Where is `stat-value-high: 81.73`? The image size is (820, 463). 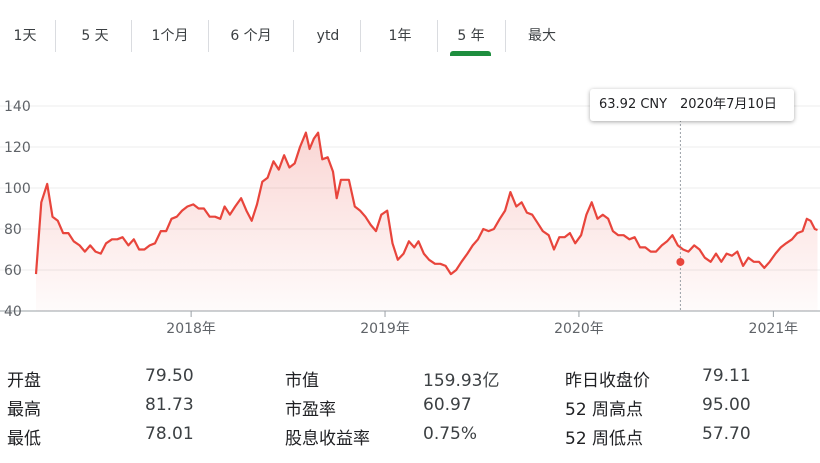 stat-value-high: 81.73 is located at coordinates (169, 405).